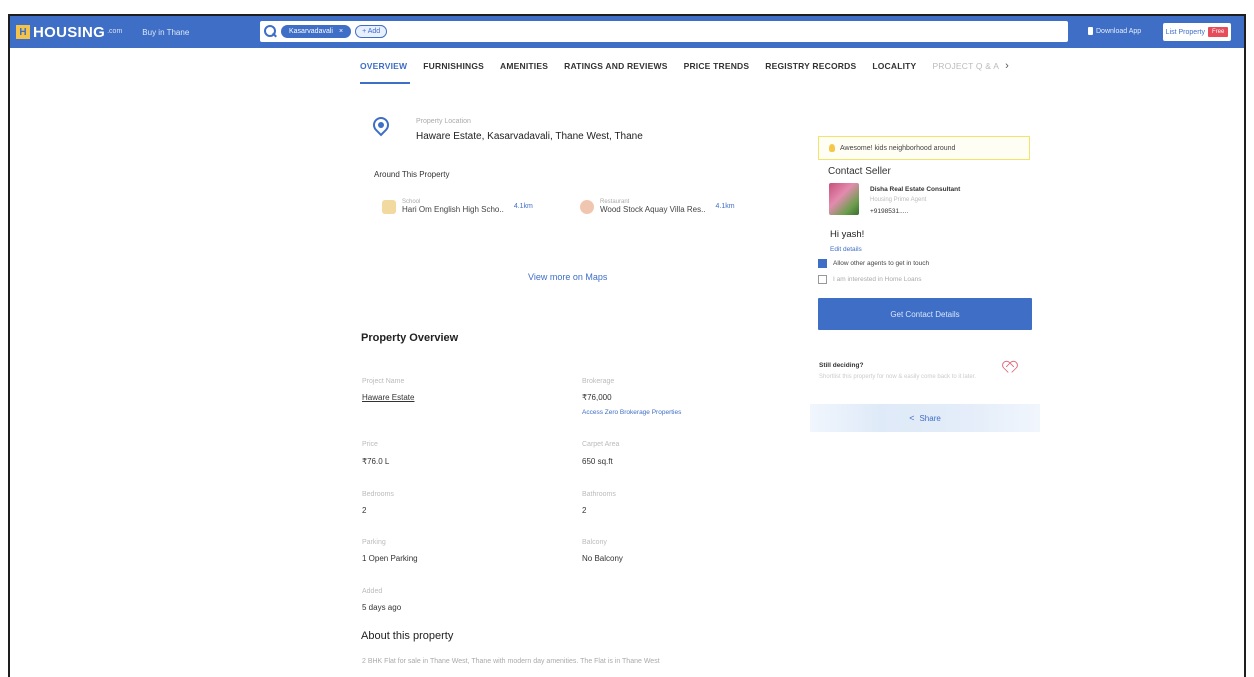  What do you see at coordinates (374, 542) in the screenshot?
I see `parking-label: Parking` at bounding box center [374, 542].